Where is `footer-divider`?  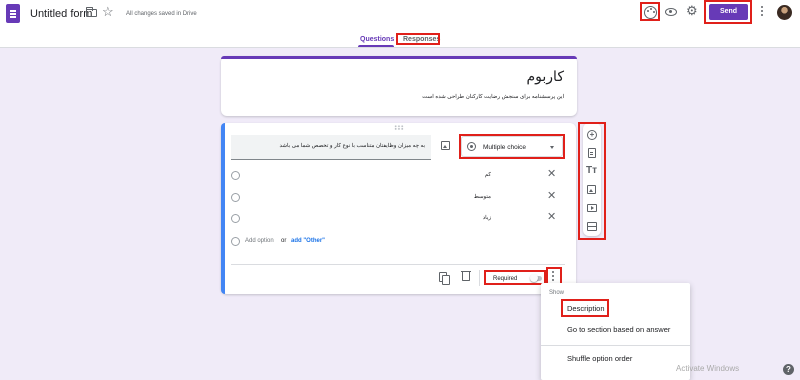
footer-divider is located at coordinates (398, 264).